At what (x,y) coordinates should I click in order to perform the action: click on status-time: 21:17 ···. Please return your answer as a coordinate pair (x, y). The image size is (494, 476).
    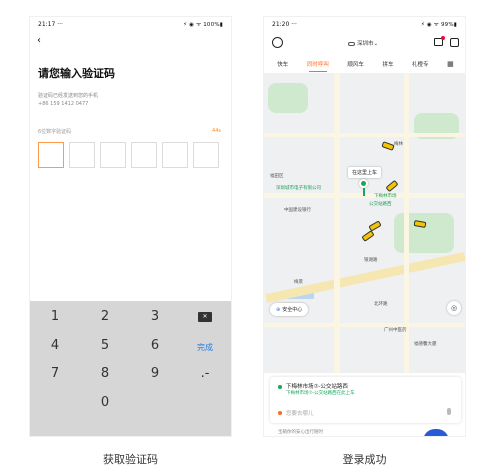
    Looking at the image, I should click on (50, 24).